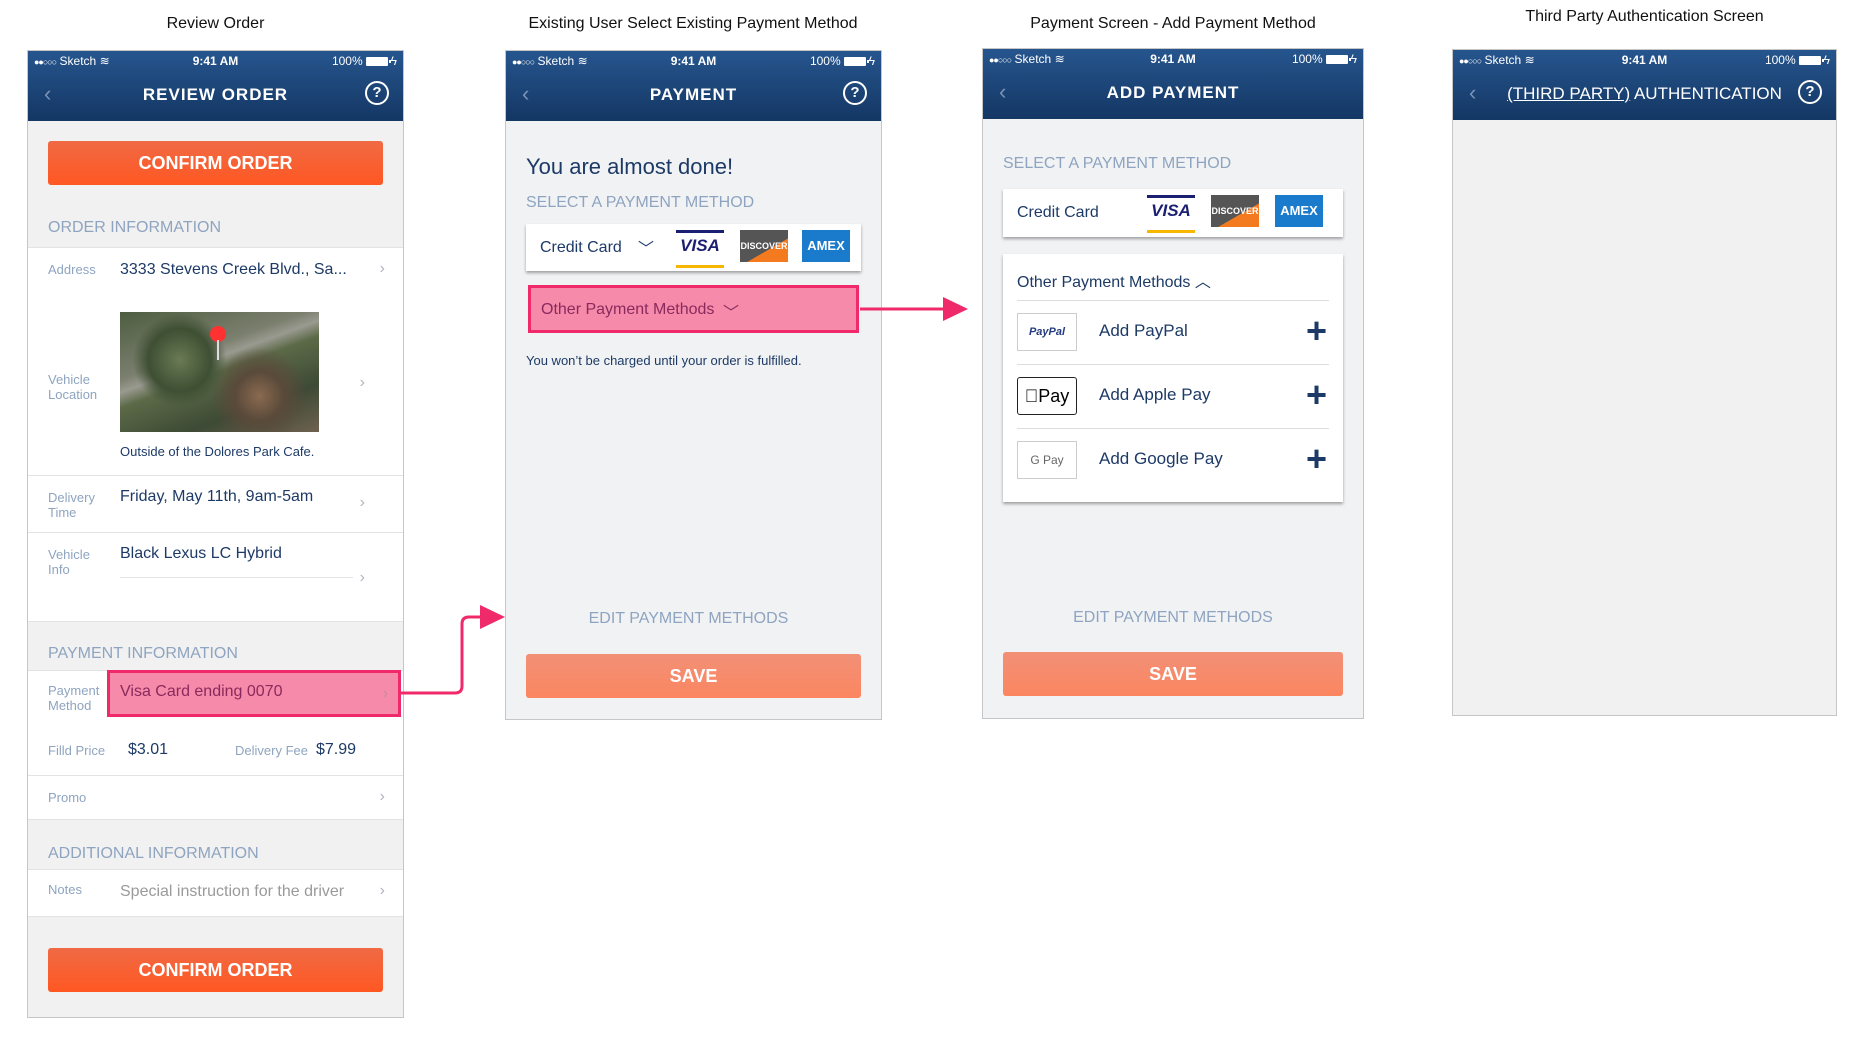  I want to click on arrow-review-to-payment, so click(441, 655).